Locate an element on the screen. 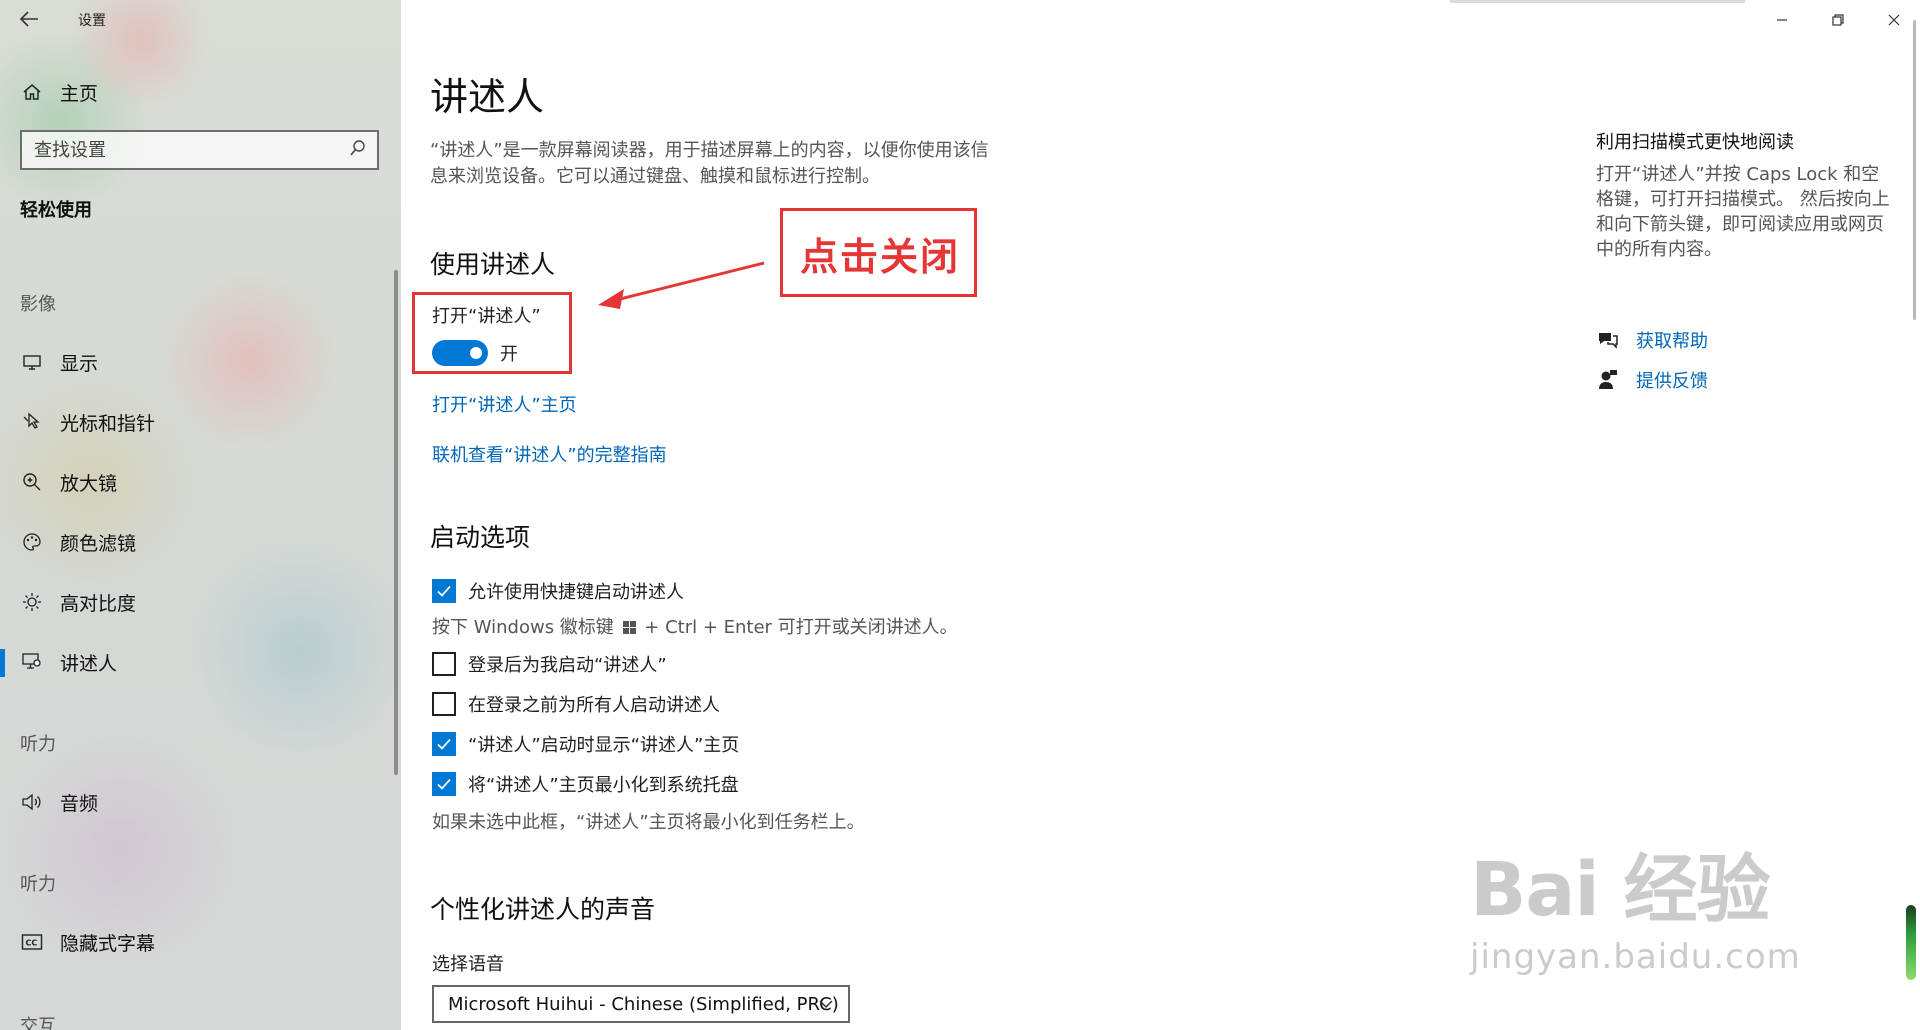  checkbox-label: 将“讲述人”主页最小化到系统托盘 is located at coordinates (603, 785).